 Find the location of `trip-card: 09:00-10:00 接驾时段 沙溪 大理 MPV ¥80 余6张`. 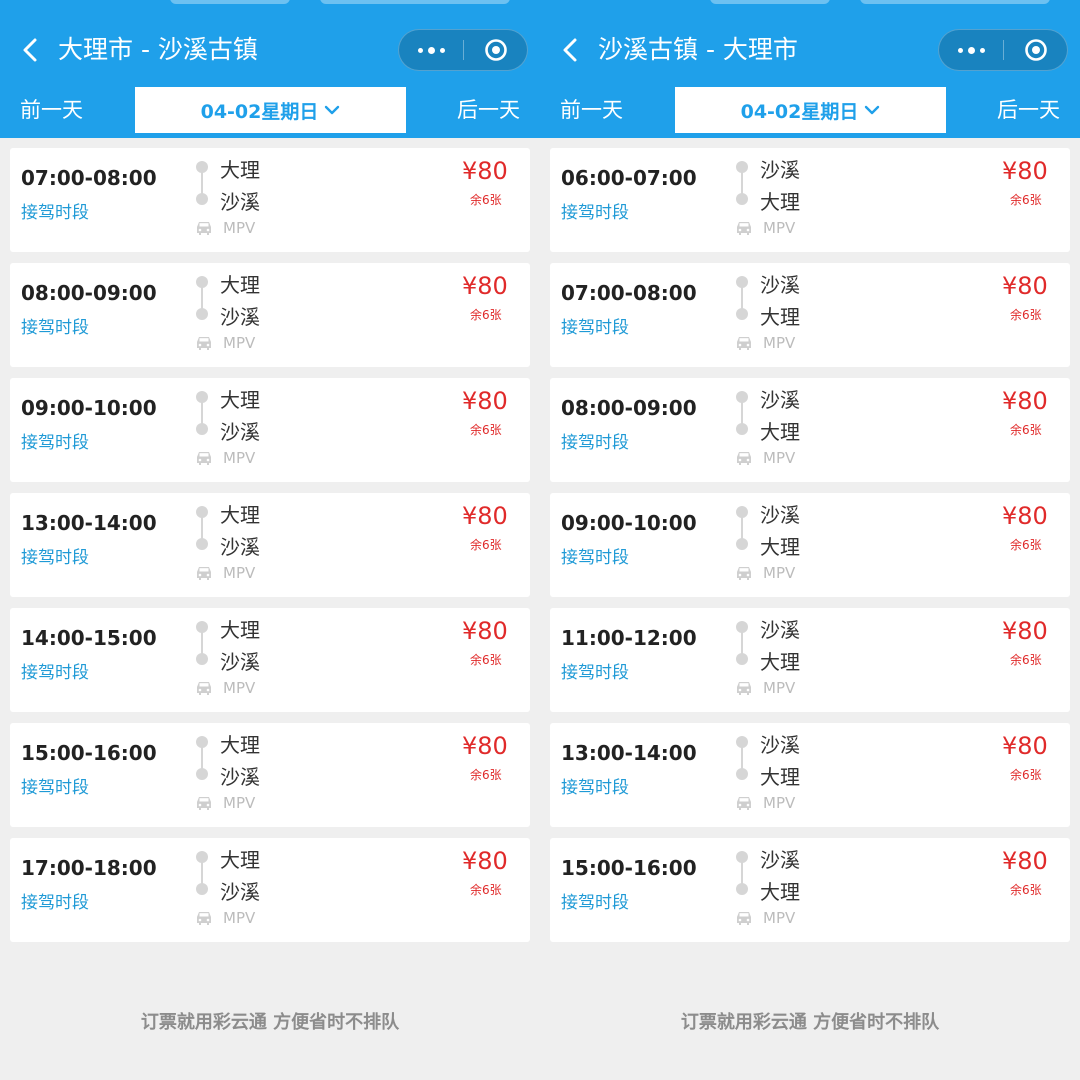

trip-card: 09:00-10:00 接驾时段 沙溪 大理 MPV ¥80 余6张 is located at coordinates (810, 545).